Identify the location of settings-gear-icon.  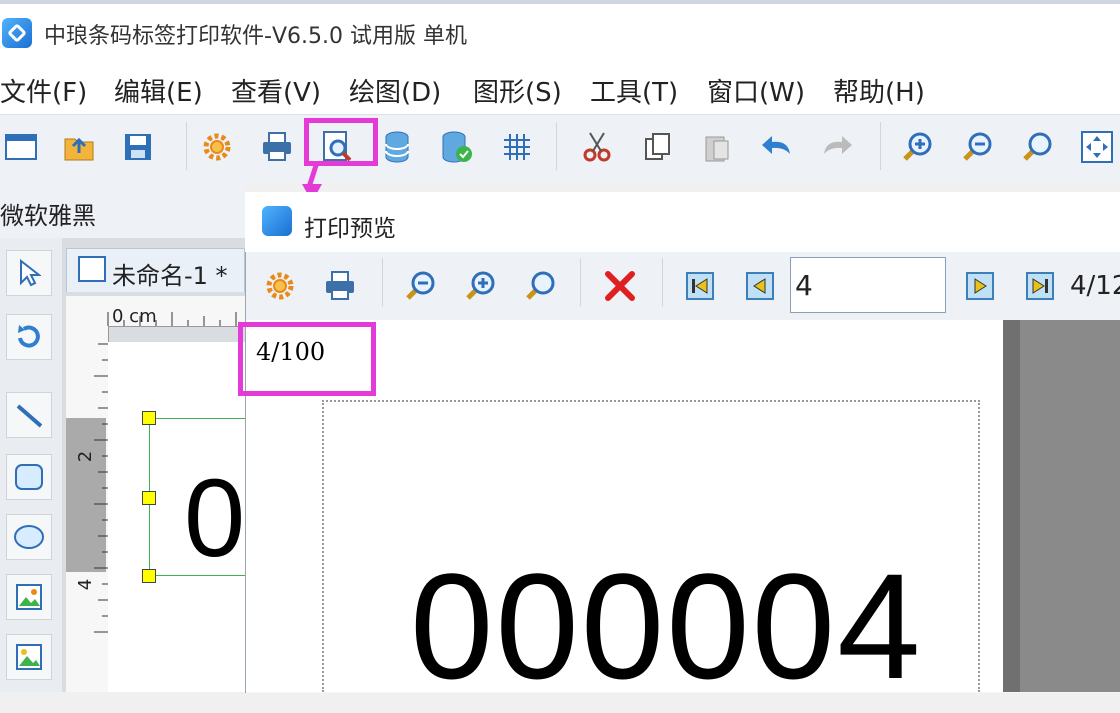
(217, 147).